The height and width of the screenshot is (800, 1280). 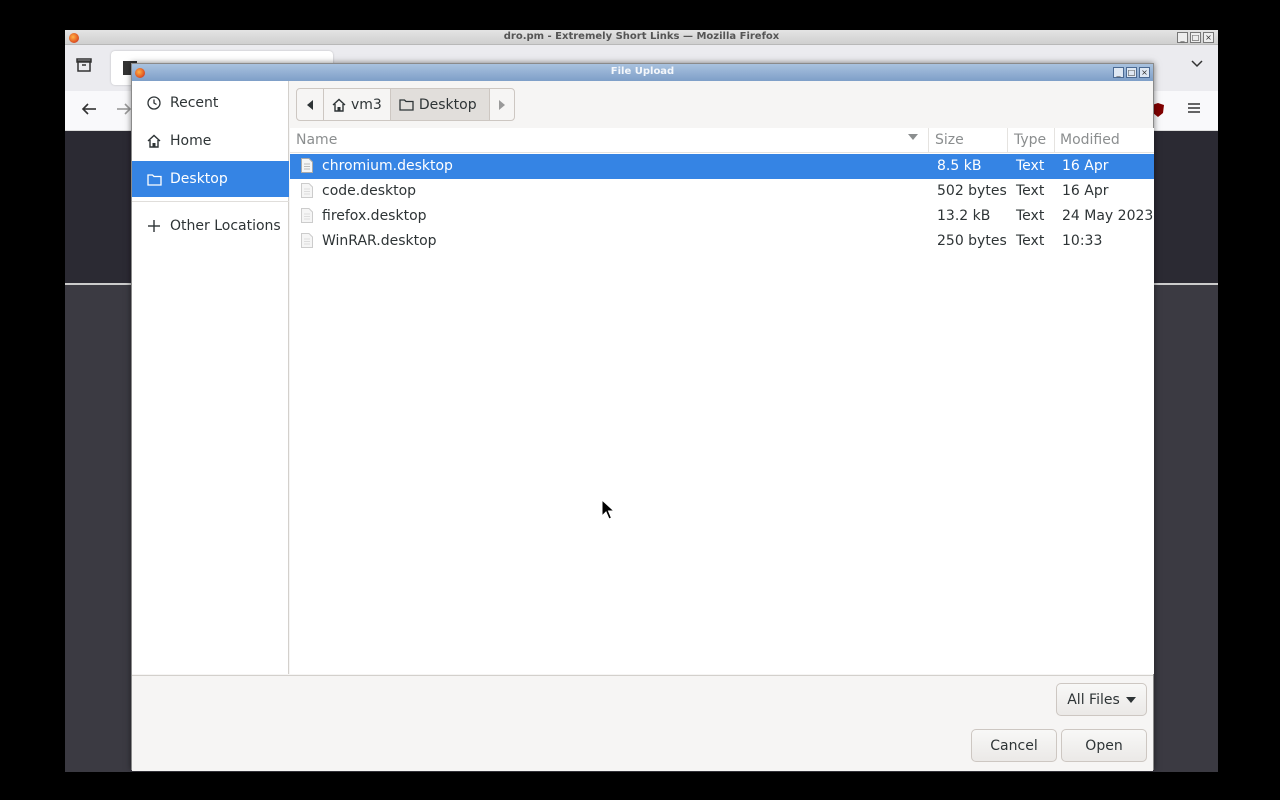 I want to click on path-forward-button, so click(x=502, y=104).